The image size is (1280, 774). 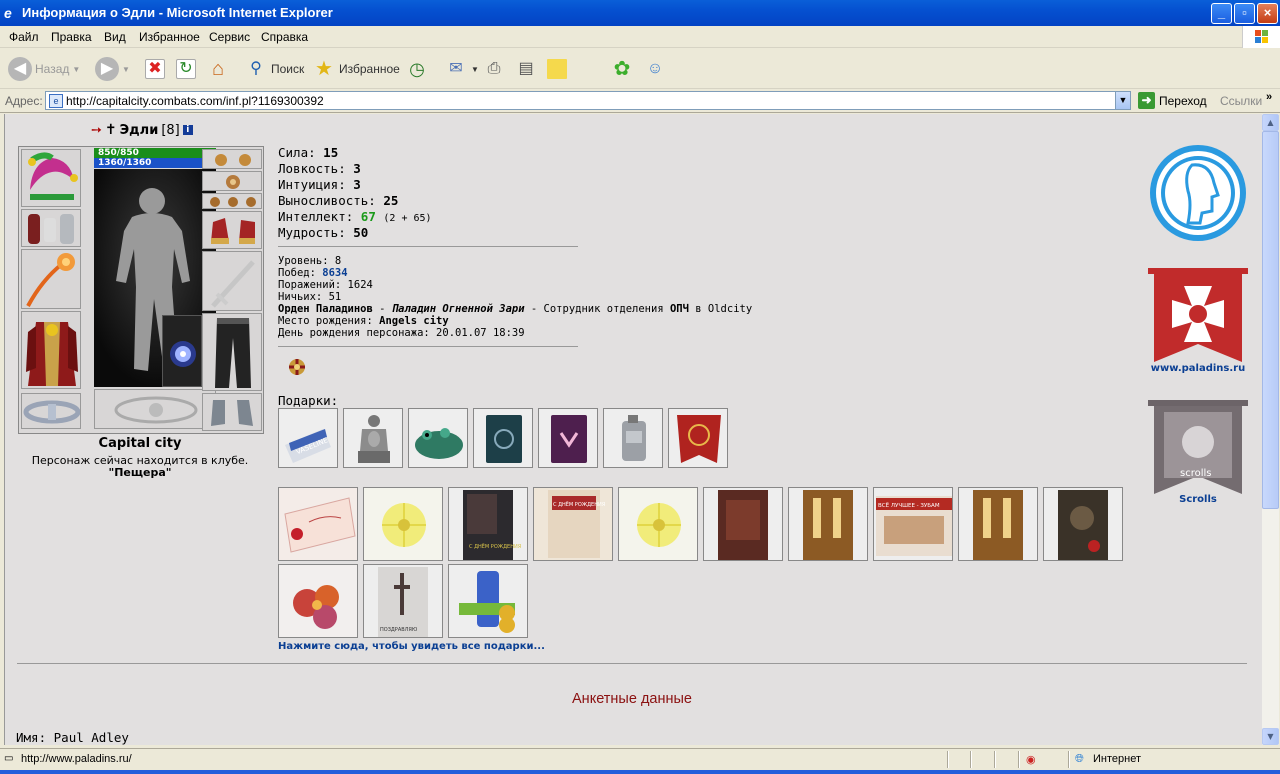 What do you see at coordinates (355, 216) in the screenshot?
I see `stat-intellect: Интеллект: 67 (2 + 65)` at bounding box center [355, 216].